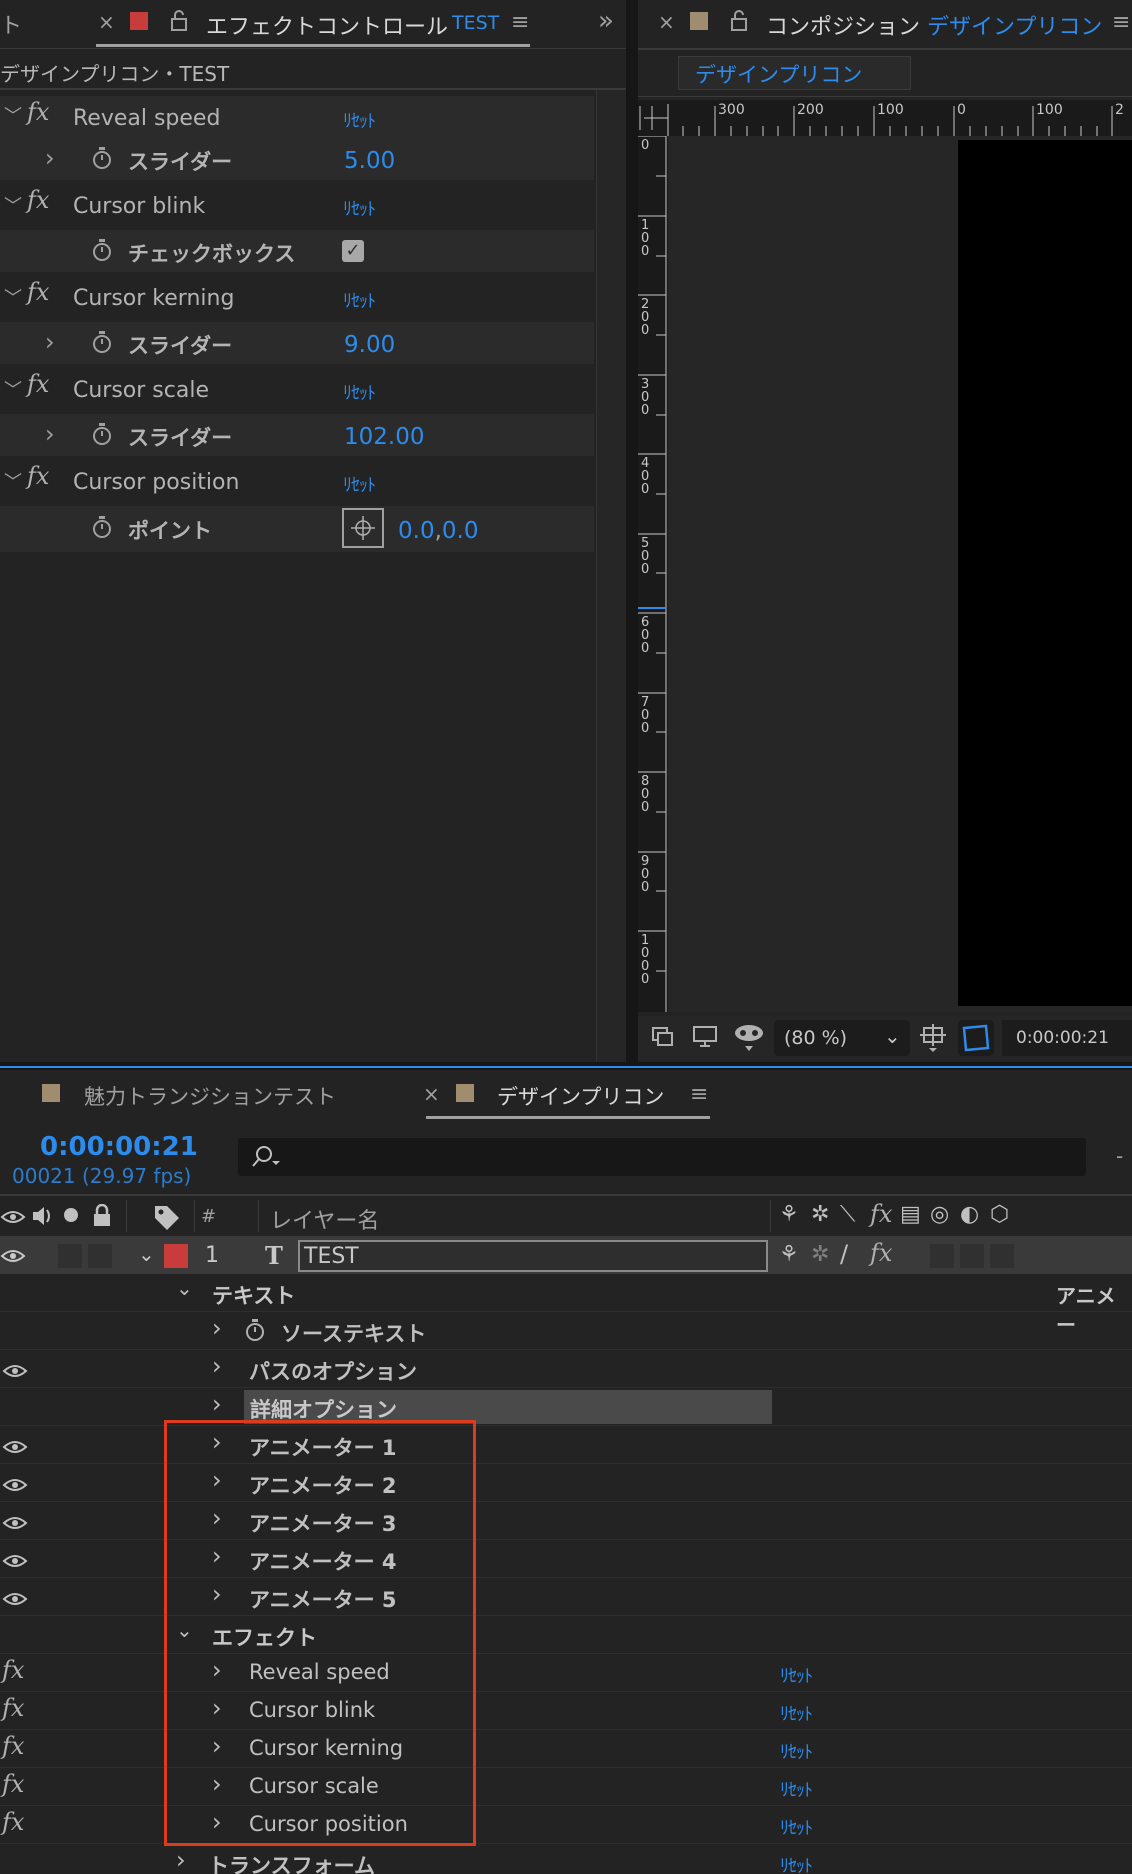  What do you see at coordinates (969, 1214) in the screenshot?
I see `adjustment-layer-icon: ◐` at bounding box center [969, 1214].